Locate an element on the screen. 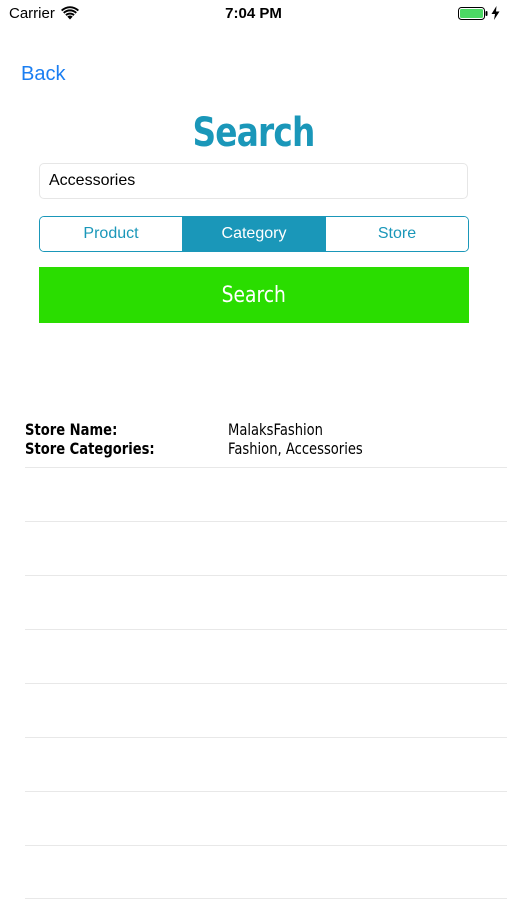  charging-bolt-icon is located at coordinates (495, 13).